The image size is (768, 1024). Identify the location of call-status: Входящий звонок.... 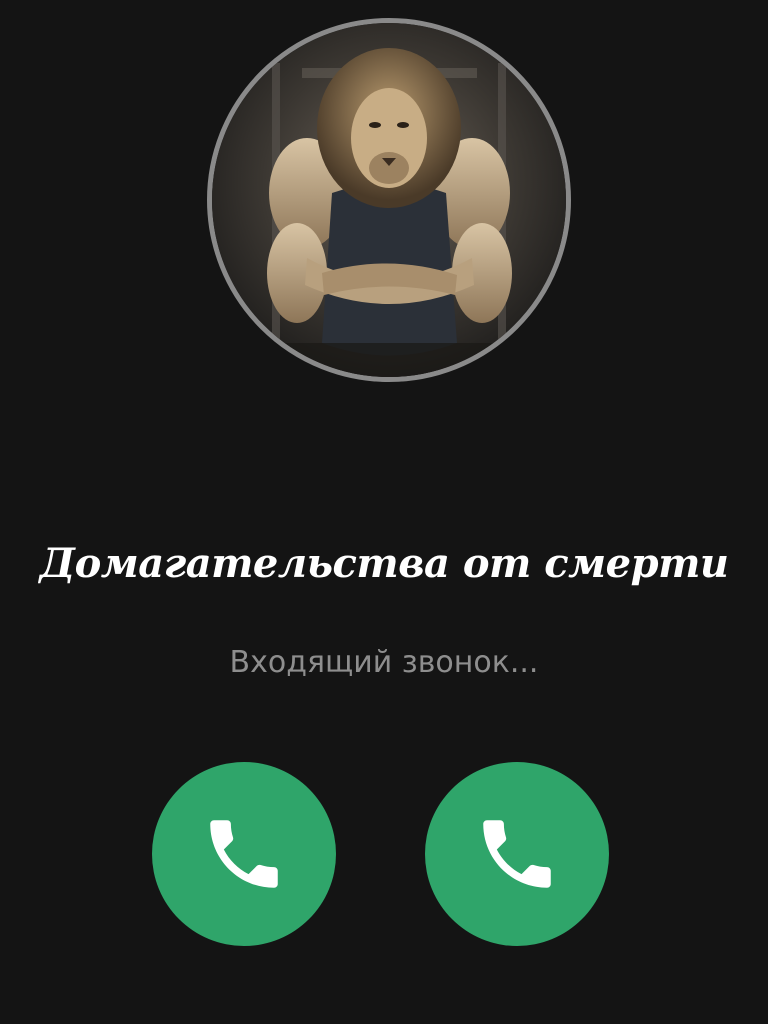
(384, 662).